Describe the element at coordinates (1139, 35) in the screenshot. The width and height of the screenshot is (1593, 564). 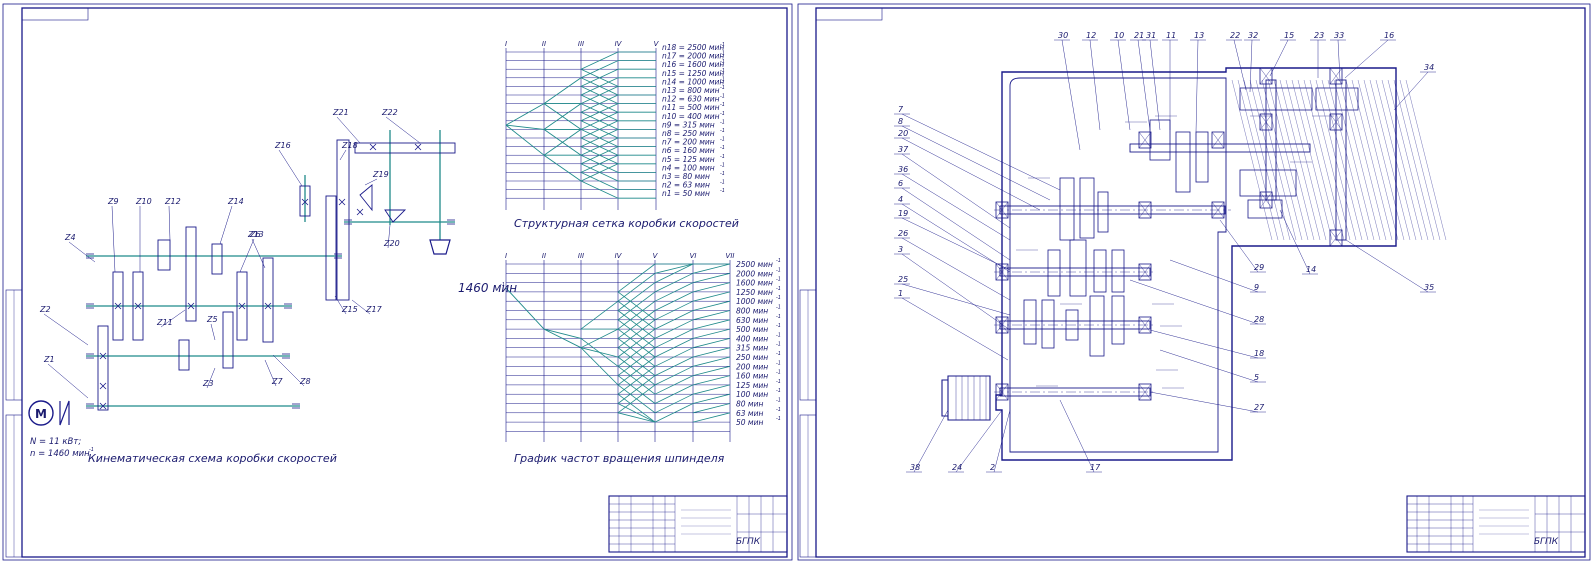
I see `part-number-21: 21` at that location.